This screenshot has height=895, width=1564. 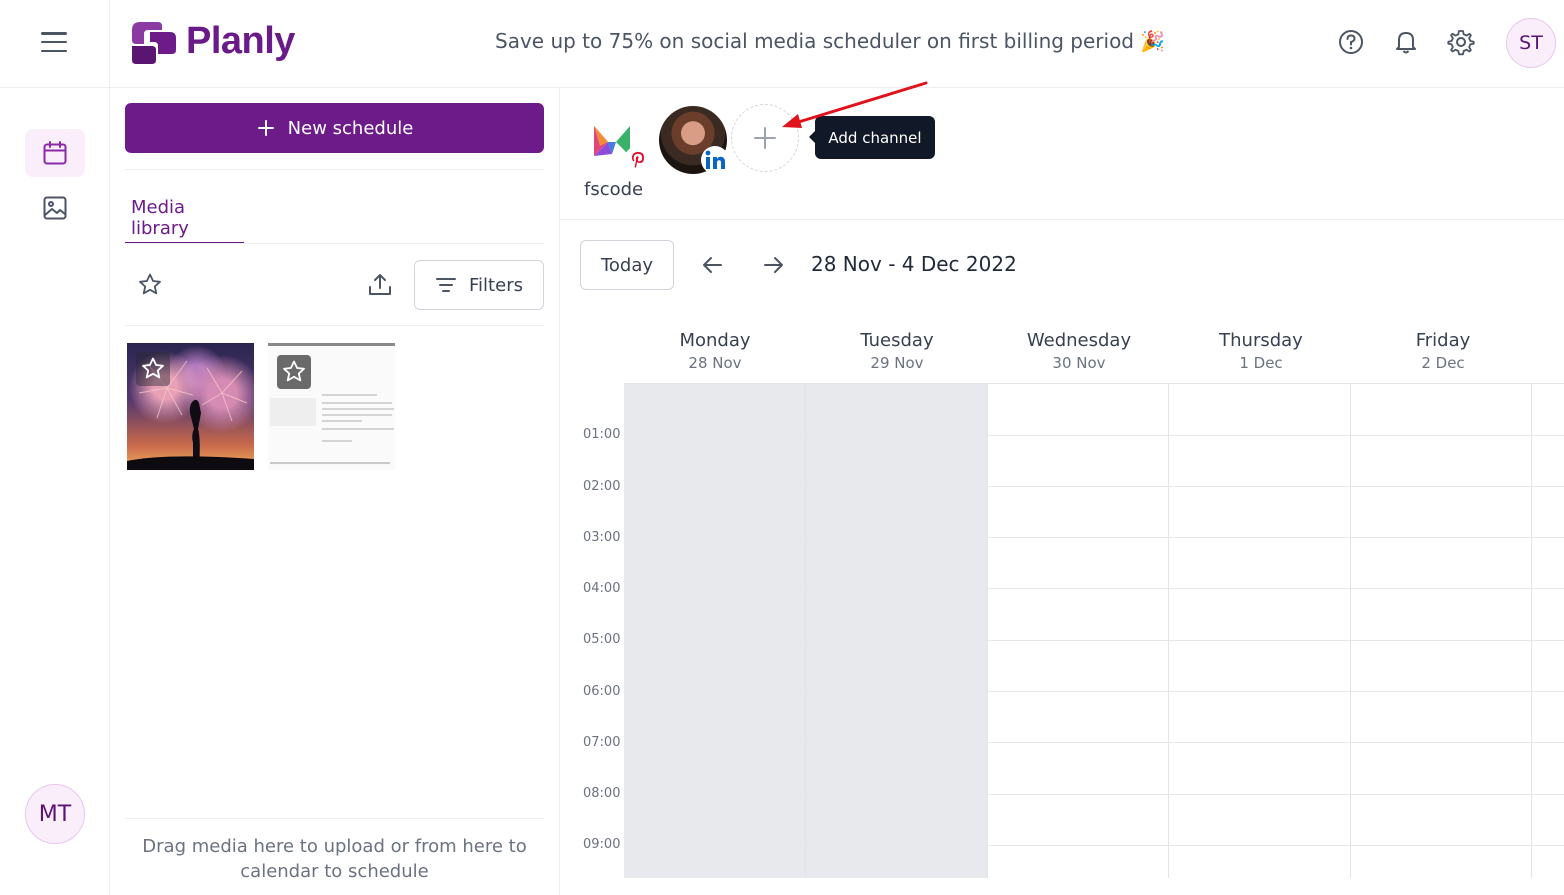 I want to click on media-item-document, so click(x=331, y=406).